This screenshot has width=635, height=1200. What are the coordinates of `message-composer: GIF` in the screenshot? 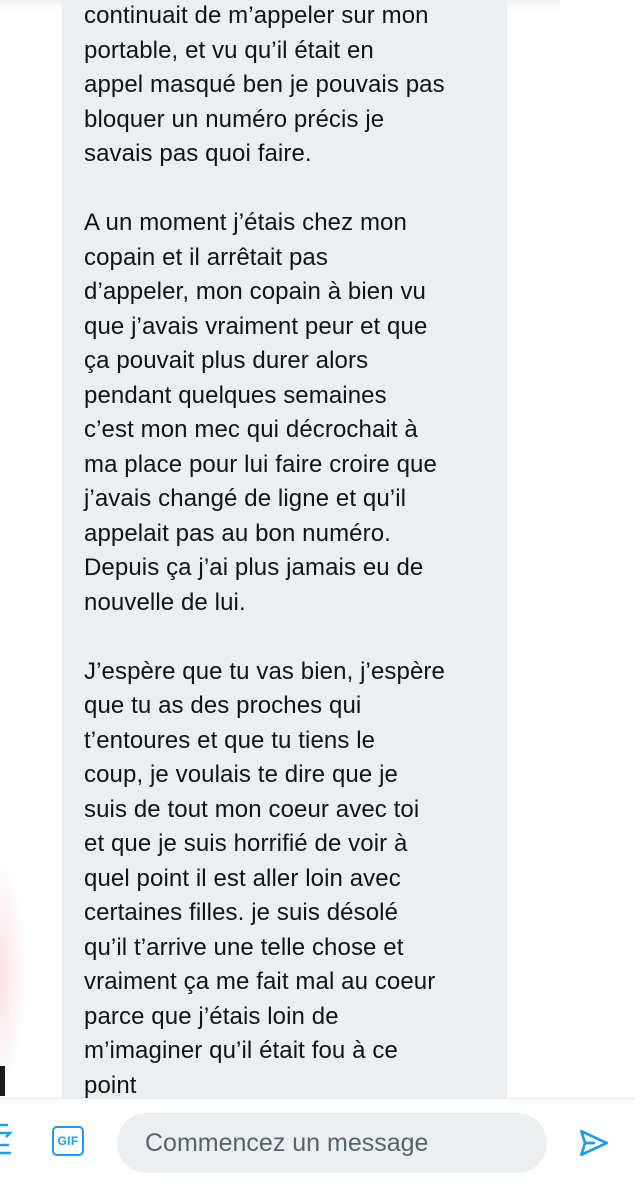 It's located at (317, 1149).